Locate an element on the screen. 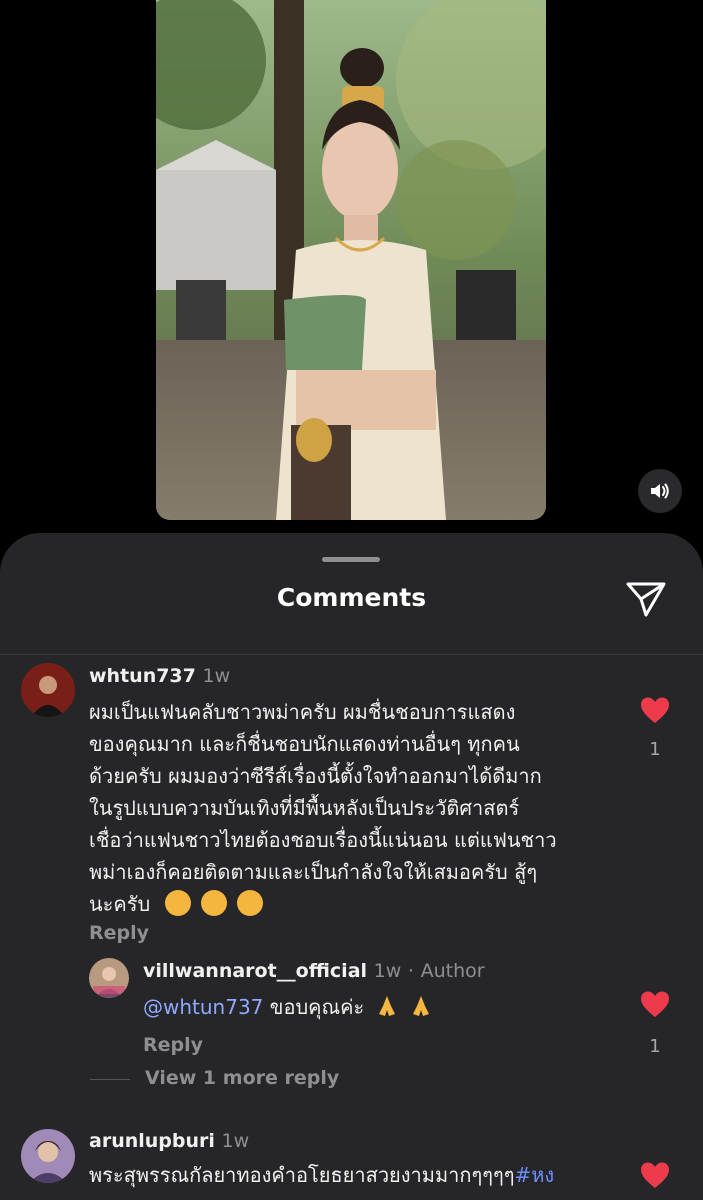 The width and height of the screenshot is (703, 1200). share-button is located at coordinates (645, 599).